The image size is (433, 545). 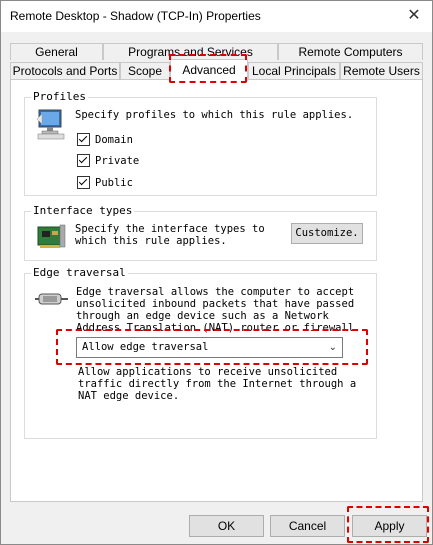 I want to click on network-card-icon, so click(x=51, y=236).